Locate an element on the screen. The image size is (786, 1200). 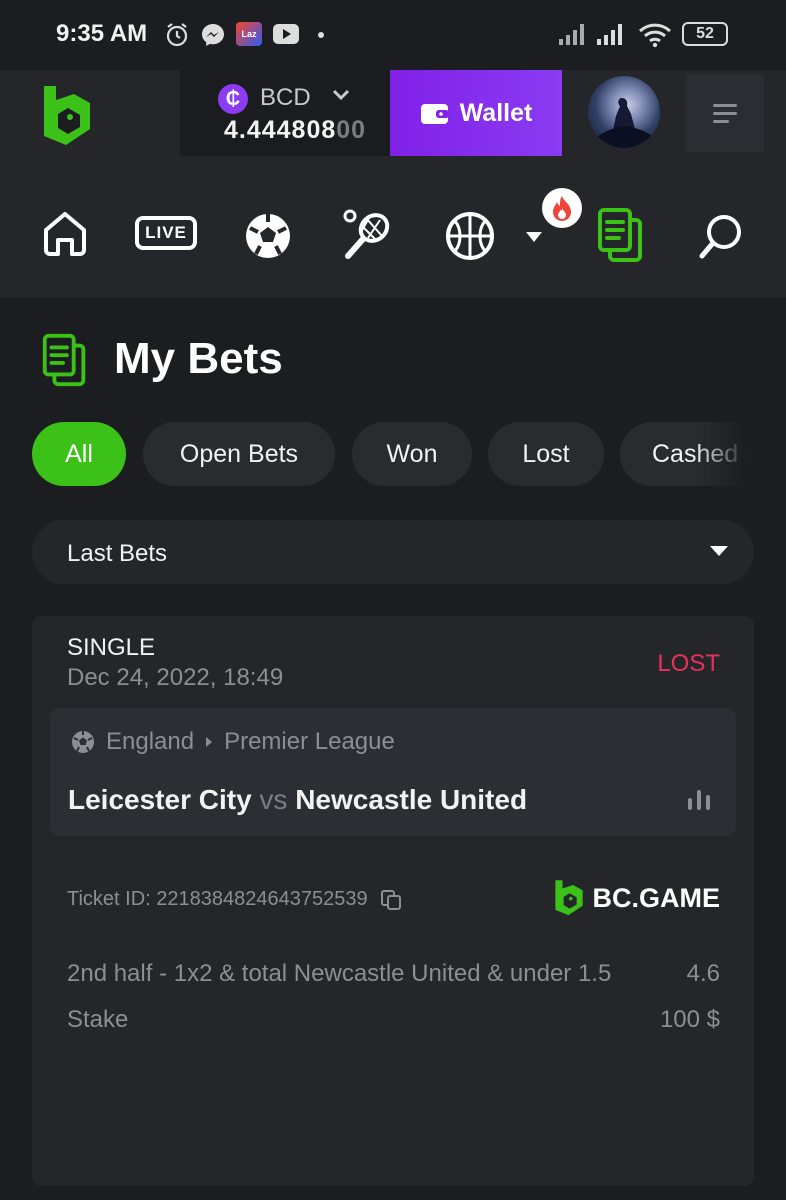
live-label: LIVE is located at coordinates (166, 232).